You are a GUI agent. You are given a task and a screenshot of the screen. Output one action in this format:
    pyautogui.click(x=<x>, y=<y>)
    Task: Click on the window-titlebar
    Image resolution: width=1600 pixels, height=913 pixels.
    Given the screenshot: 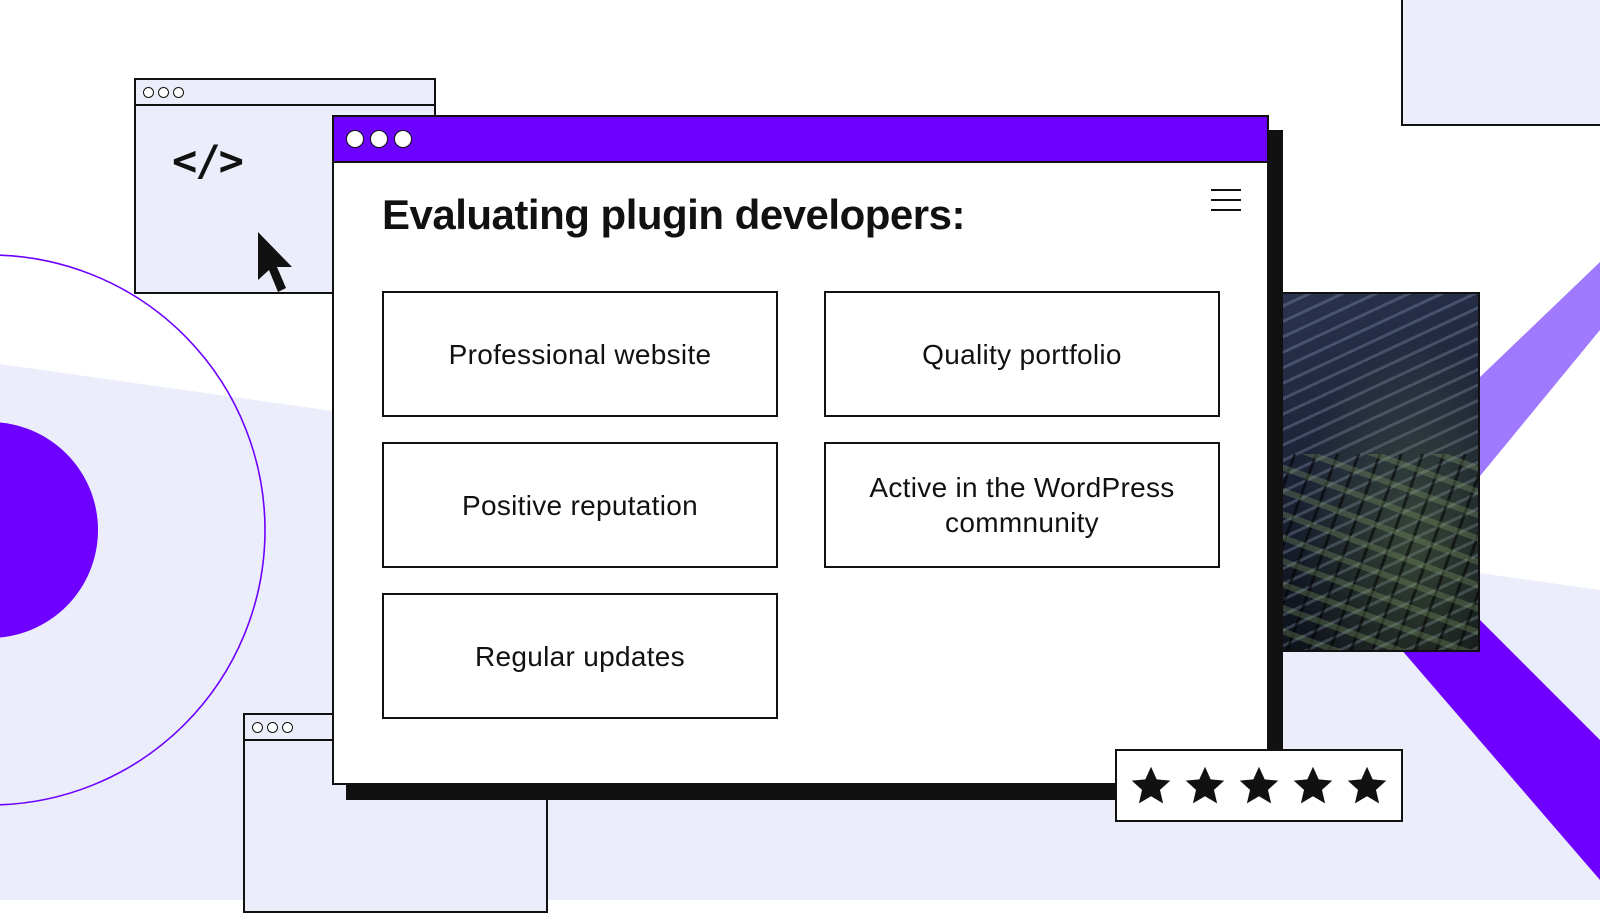 What is the action you would take?
    pyautogui.click(x=285, y=93)
    